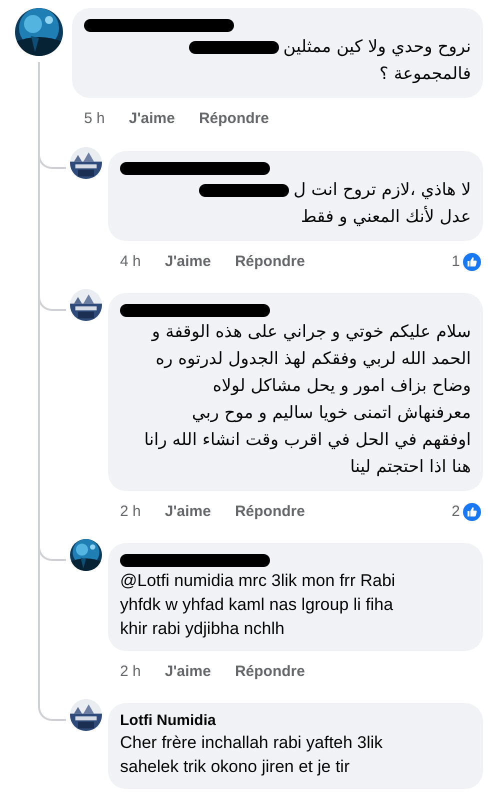  What do you see at coordinates (258, 605) in the screenshot?
I see `comment-text: @Lotfi numidia mrc 3lik mon frr Rabi yhfdk w yhfad kaml nas lgroup li fiha khir rabi ydjibha nchlh` at bounding box center [258, 605].